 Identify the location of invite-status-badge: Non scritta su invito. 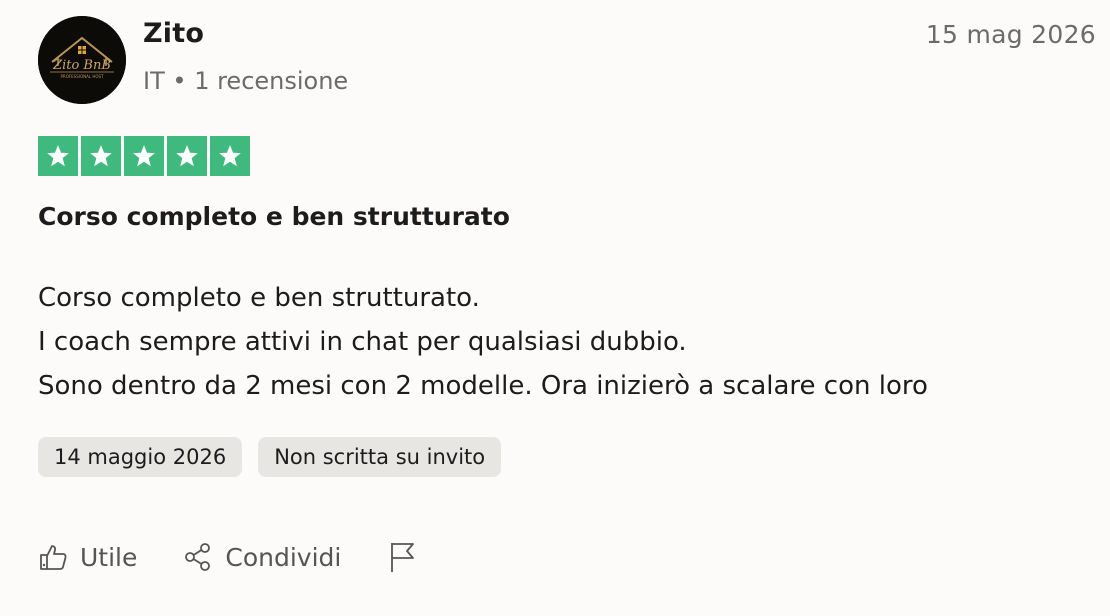
(380, 457).